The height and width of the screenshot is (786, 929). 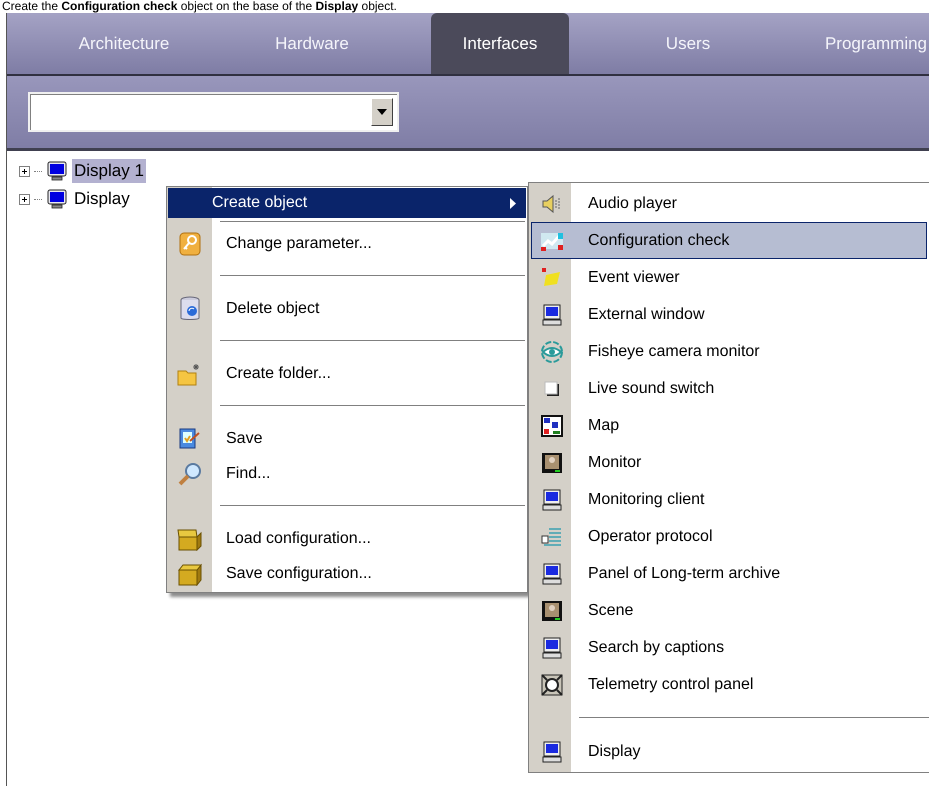 I want to click on key-icon, so click(x=190, y=244).